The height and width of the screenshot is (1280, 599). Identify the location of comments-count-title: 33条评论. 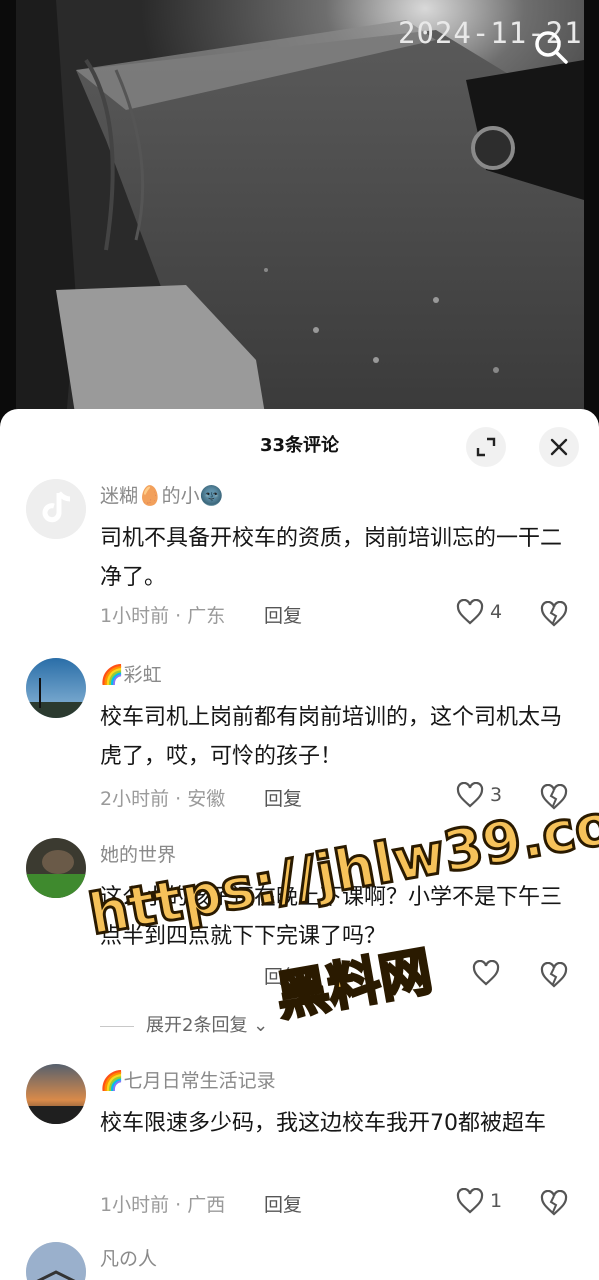
(299, 445).